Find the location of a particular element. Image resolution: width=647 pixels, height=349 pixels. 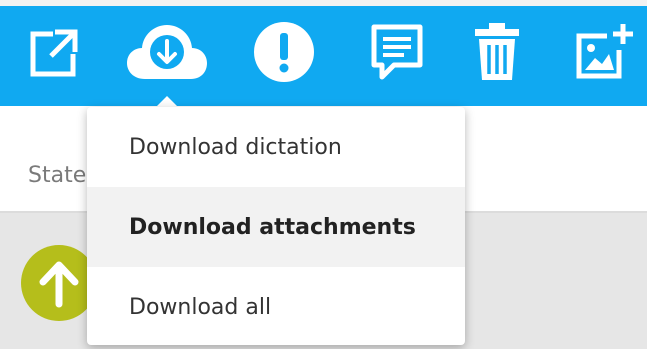

status-badge is located at coordinates (59, 283).